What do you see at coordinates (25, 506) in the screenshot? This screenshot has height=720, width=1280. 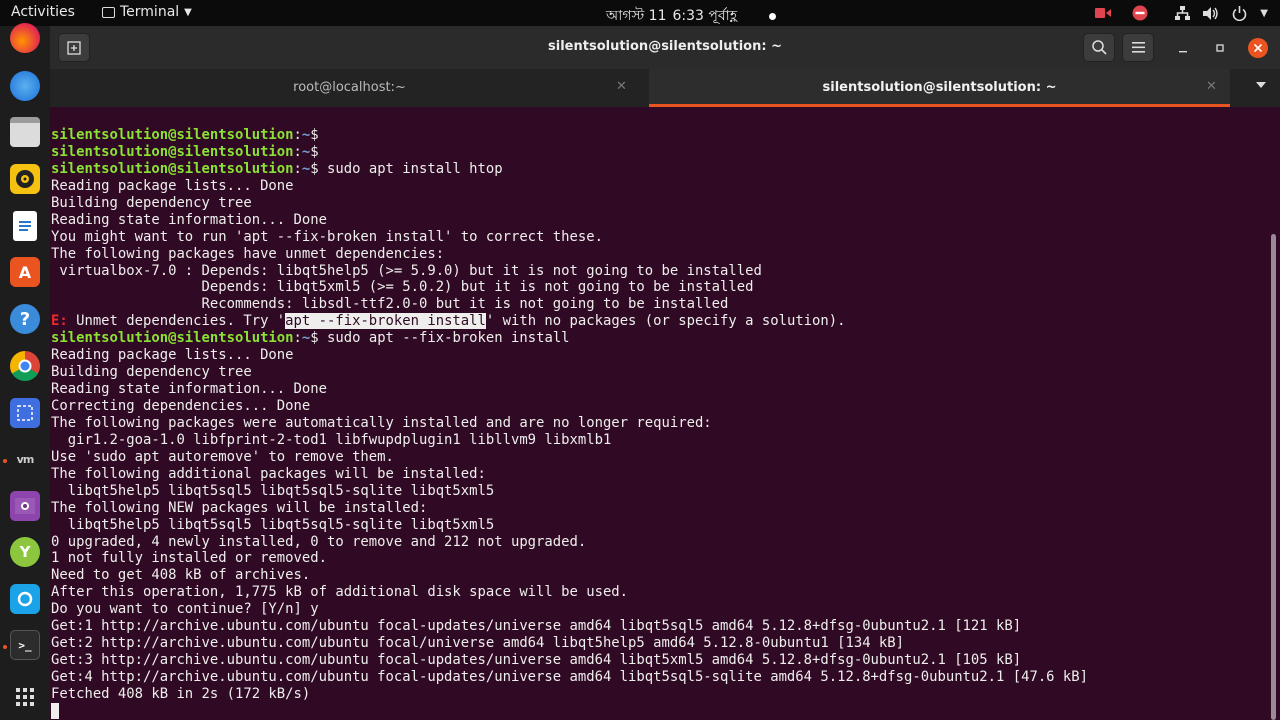 I see `video-editor-icon` at bounding box center [25, 506].